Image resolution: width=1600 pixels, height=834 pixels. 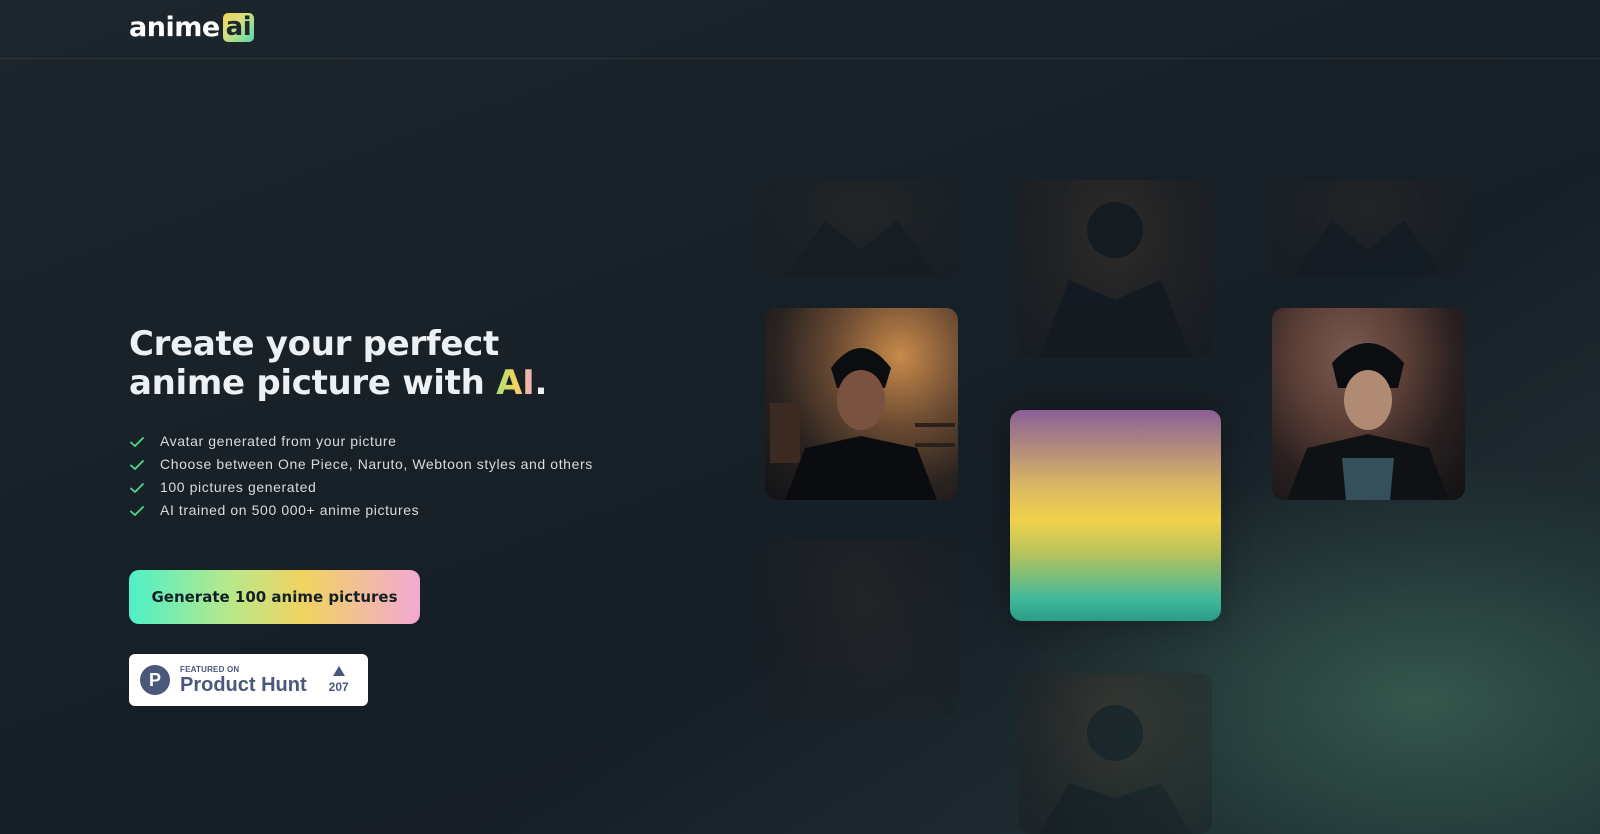 I want to click on logo-text: anime, so click(x=174, y=27).